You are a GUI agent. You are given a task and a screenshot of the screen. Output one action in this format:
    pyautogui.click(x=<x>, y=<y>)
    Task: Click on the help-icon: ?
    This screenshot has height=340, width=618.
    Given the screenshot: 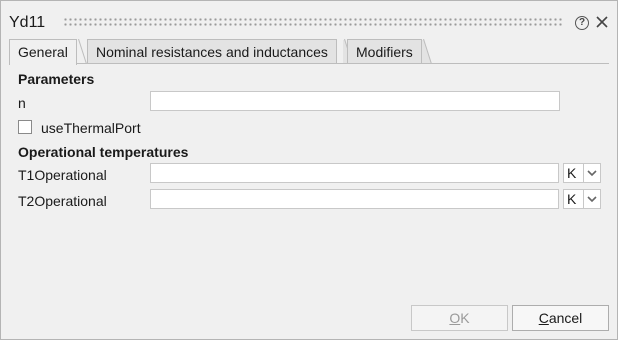 What is the action you would take?
    pyautogui.click(x=582, y=23)
    